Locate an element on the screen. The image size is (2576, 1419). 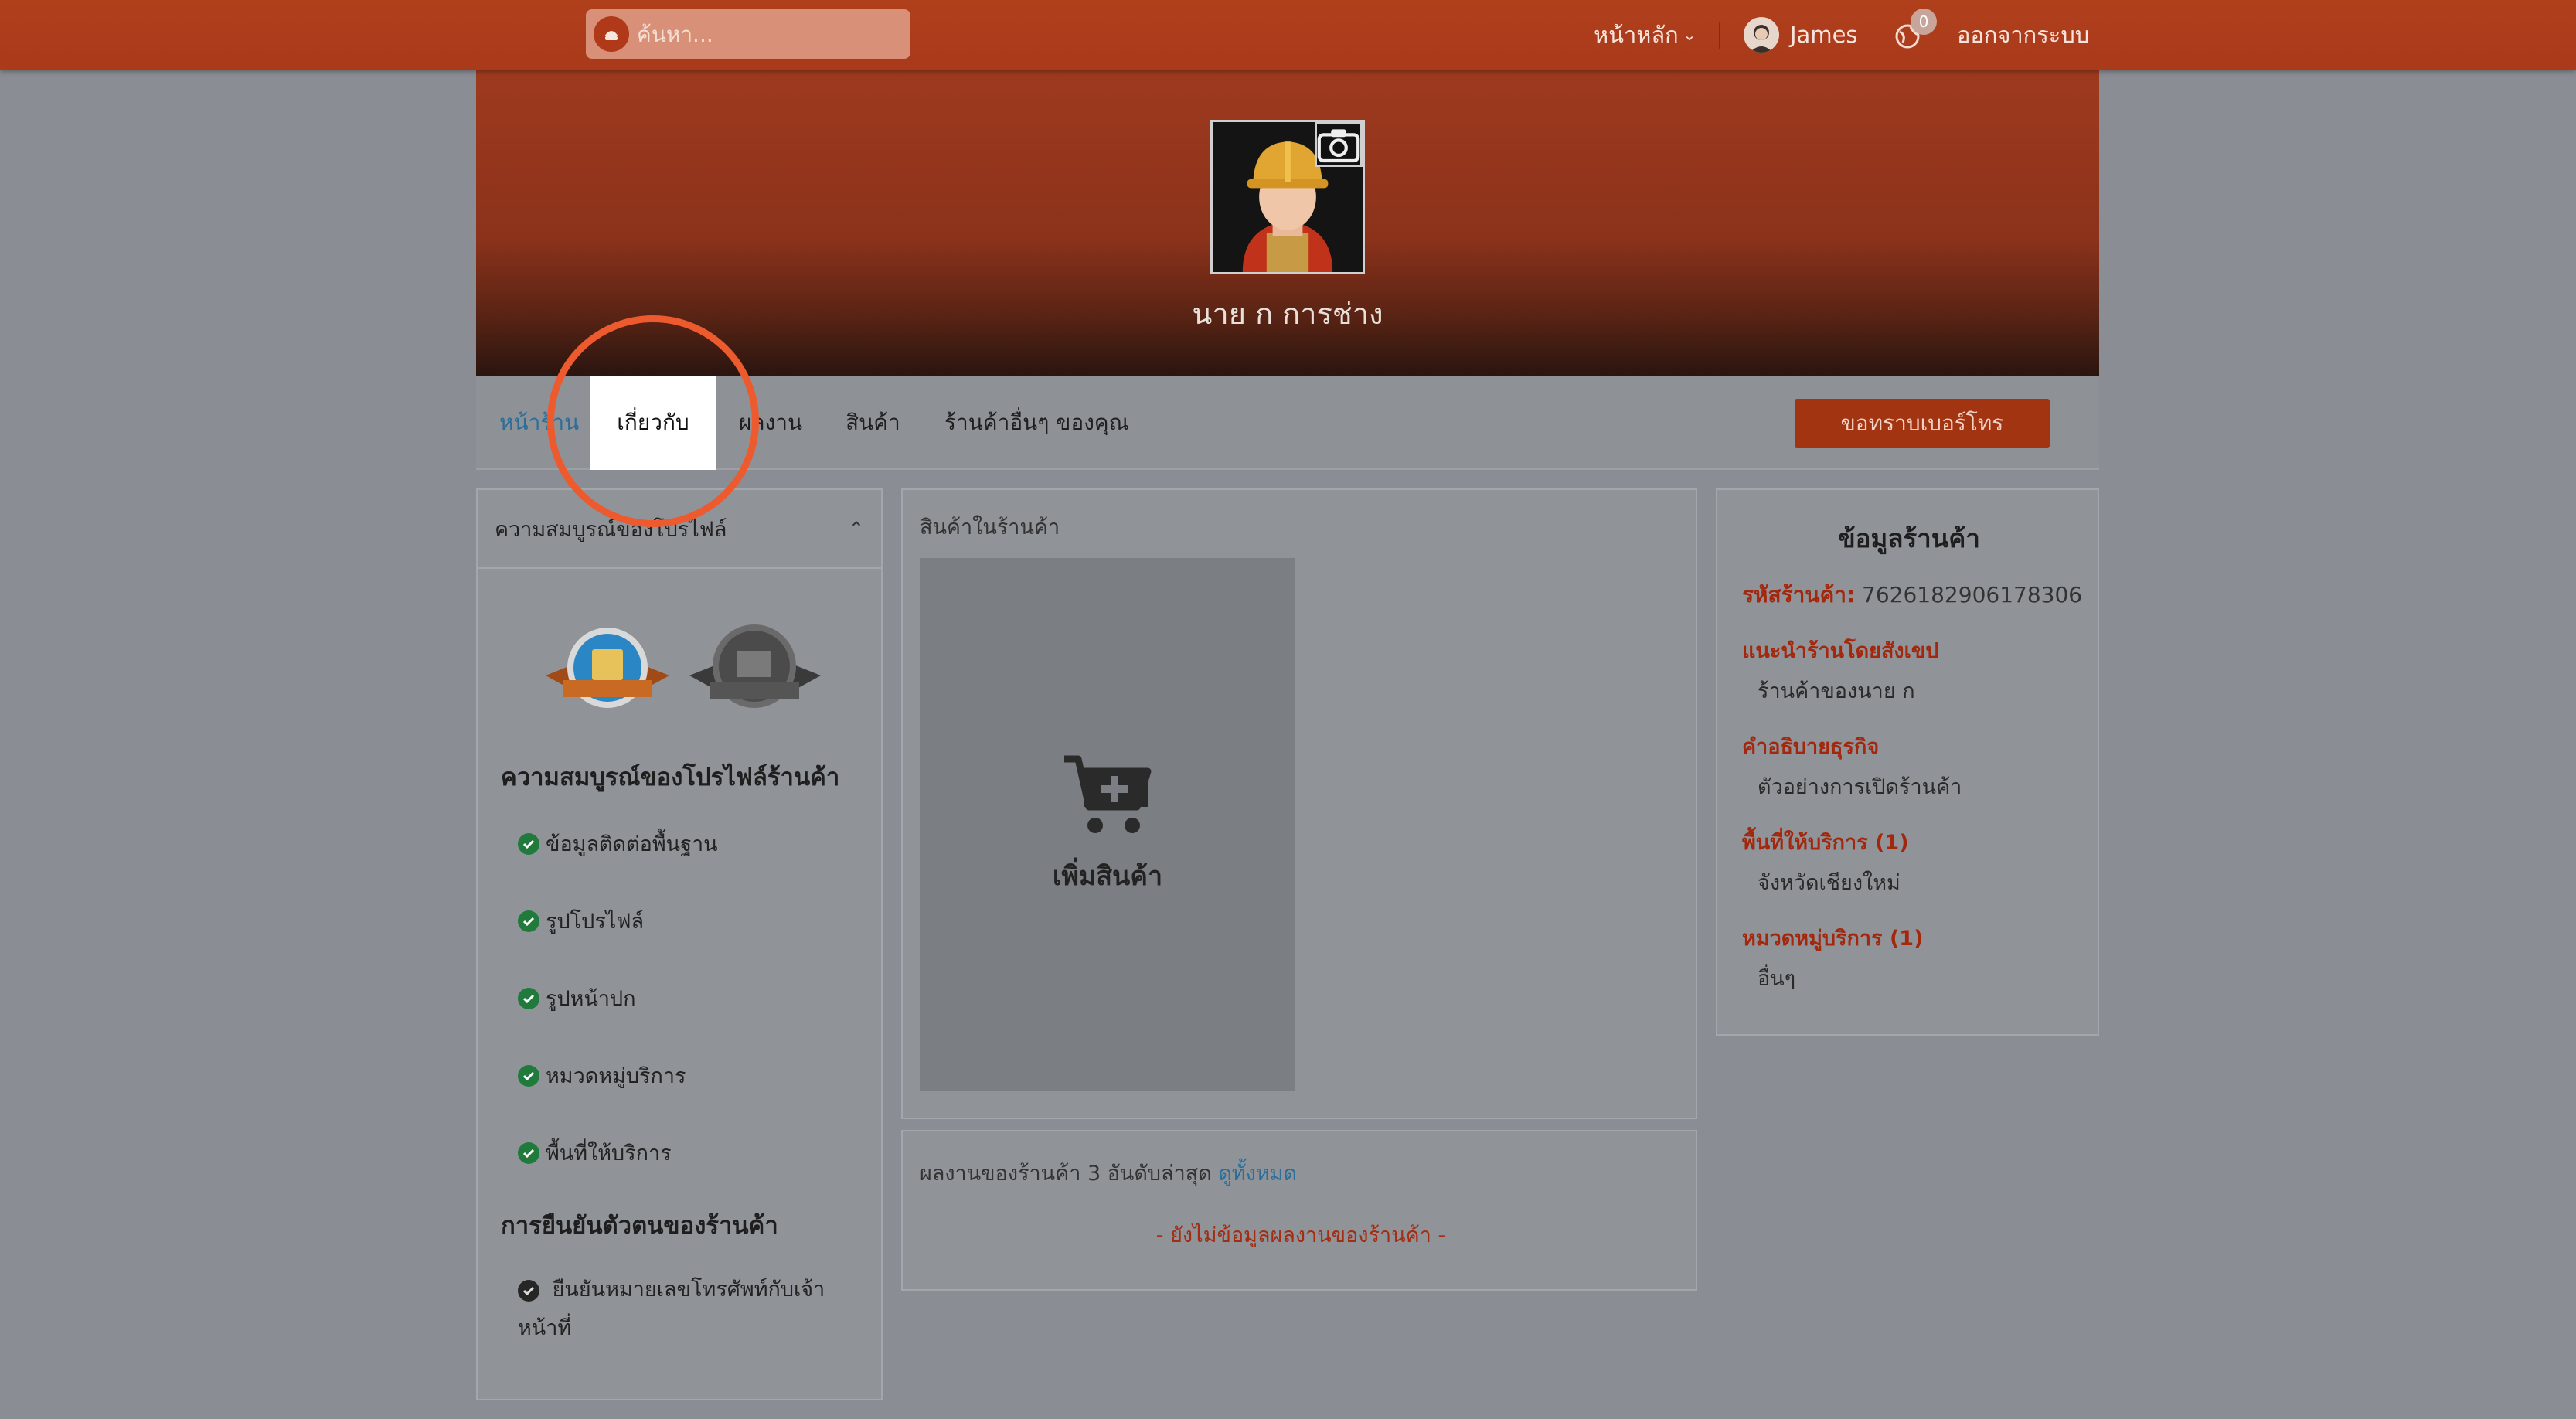
checklist-item: พื้นที่ให้บริการ is located at coordinates (595, 1152).